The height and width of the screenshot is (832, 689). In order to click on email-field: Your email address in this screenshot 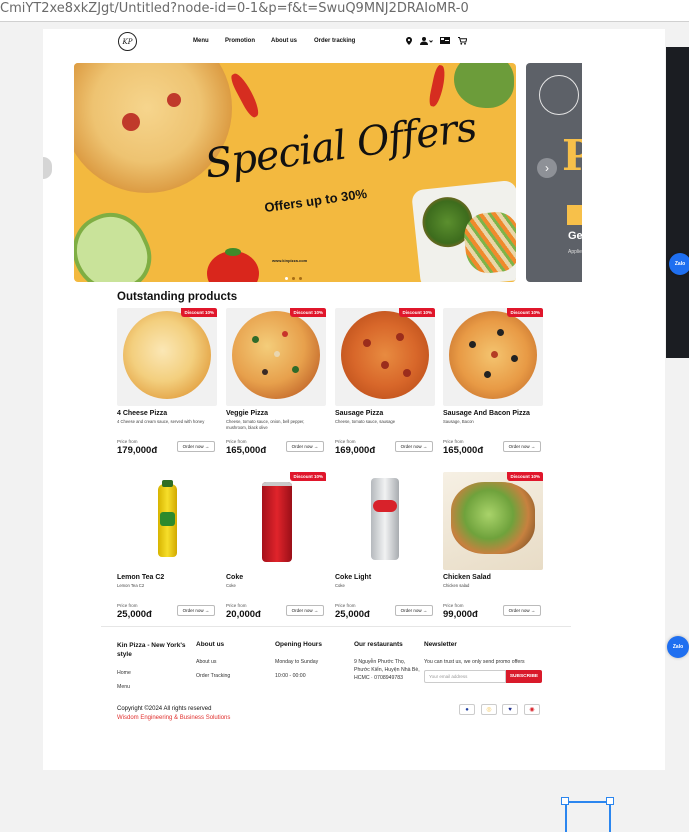, I will do `click(465, 676)`.